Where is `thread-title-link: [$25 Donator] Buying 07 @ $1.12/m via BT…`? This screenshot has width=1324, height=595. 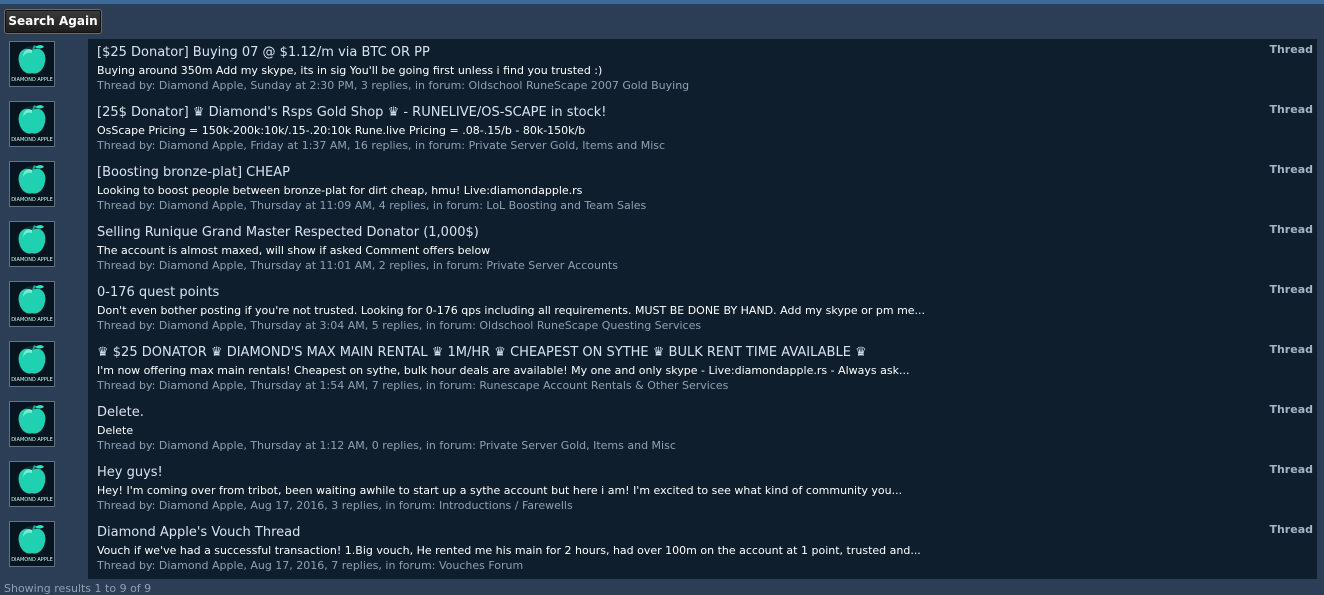 thread-title-link: [$25 Donator] Buying 07 @ $1.12/m via BT… is located at coordinates (263, 52).